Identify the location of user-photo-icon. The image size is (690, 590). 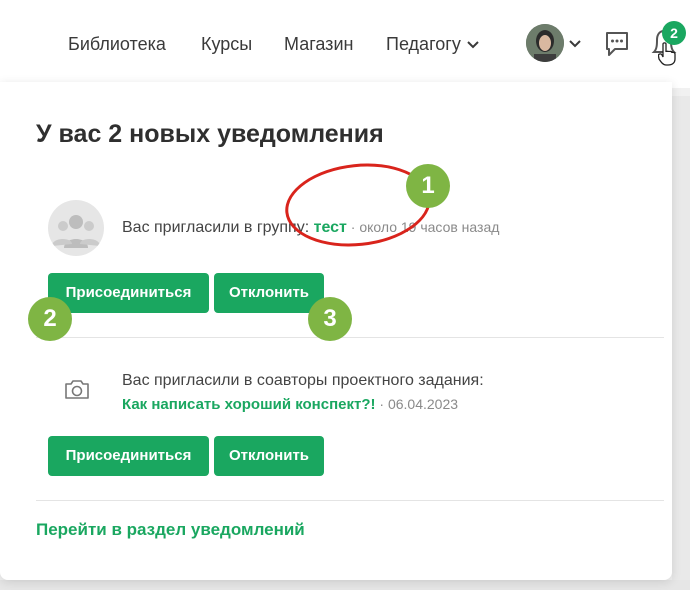
(545, 43).